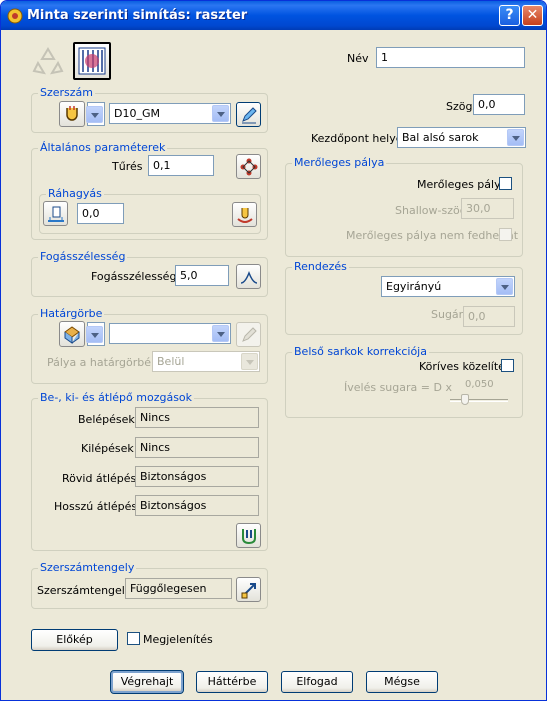 This screenshot has height=701, width=547. Describe the element at coordinates (103, 147) in the screenshot. I see `general-params-title: Általános paraméterek` at that location.